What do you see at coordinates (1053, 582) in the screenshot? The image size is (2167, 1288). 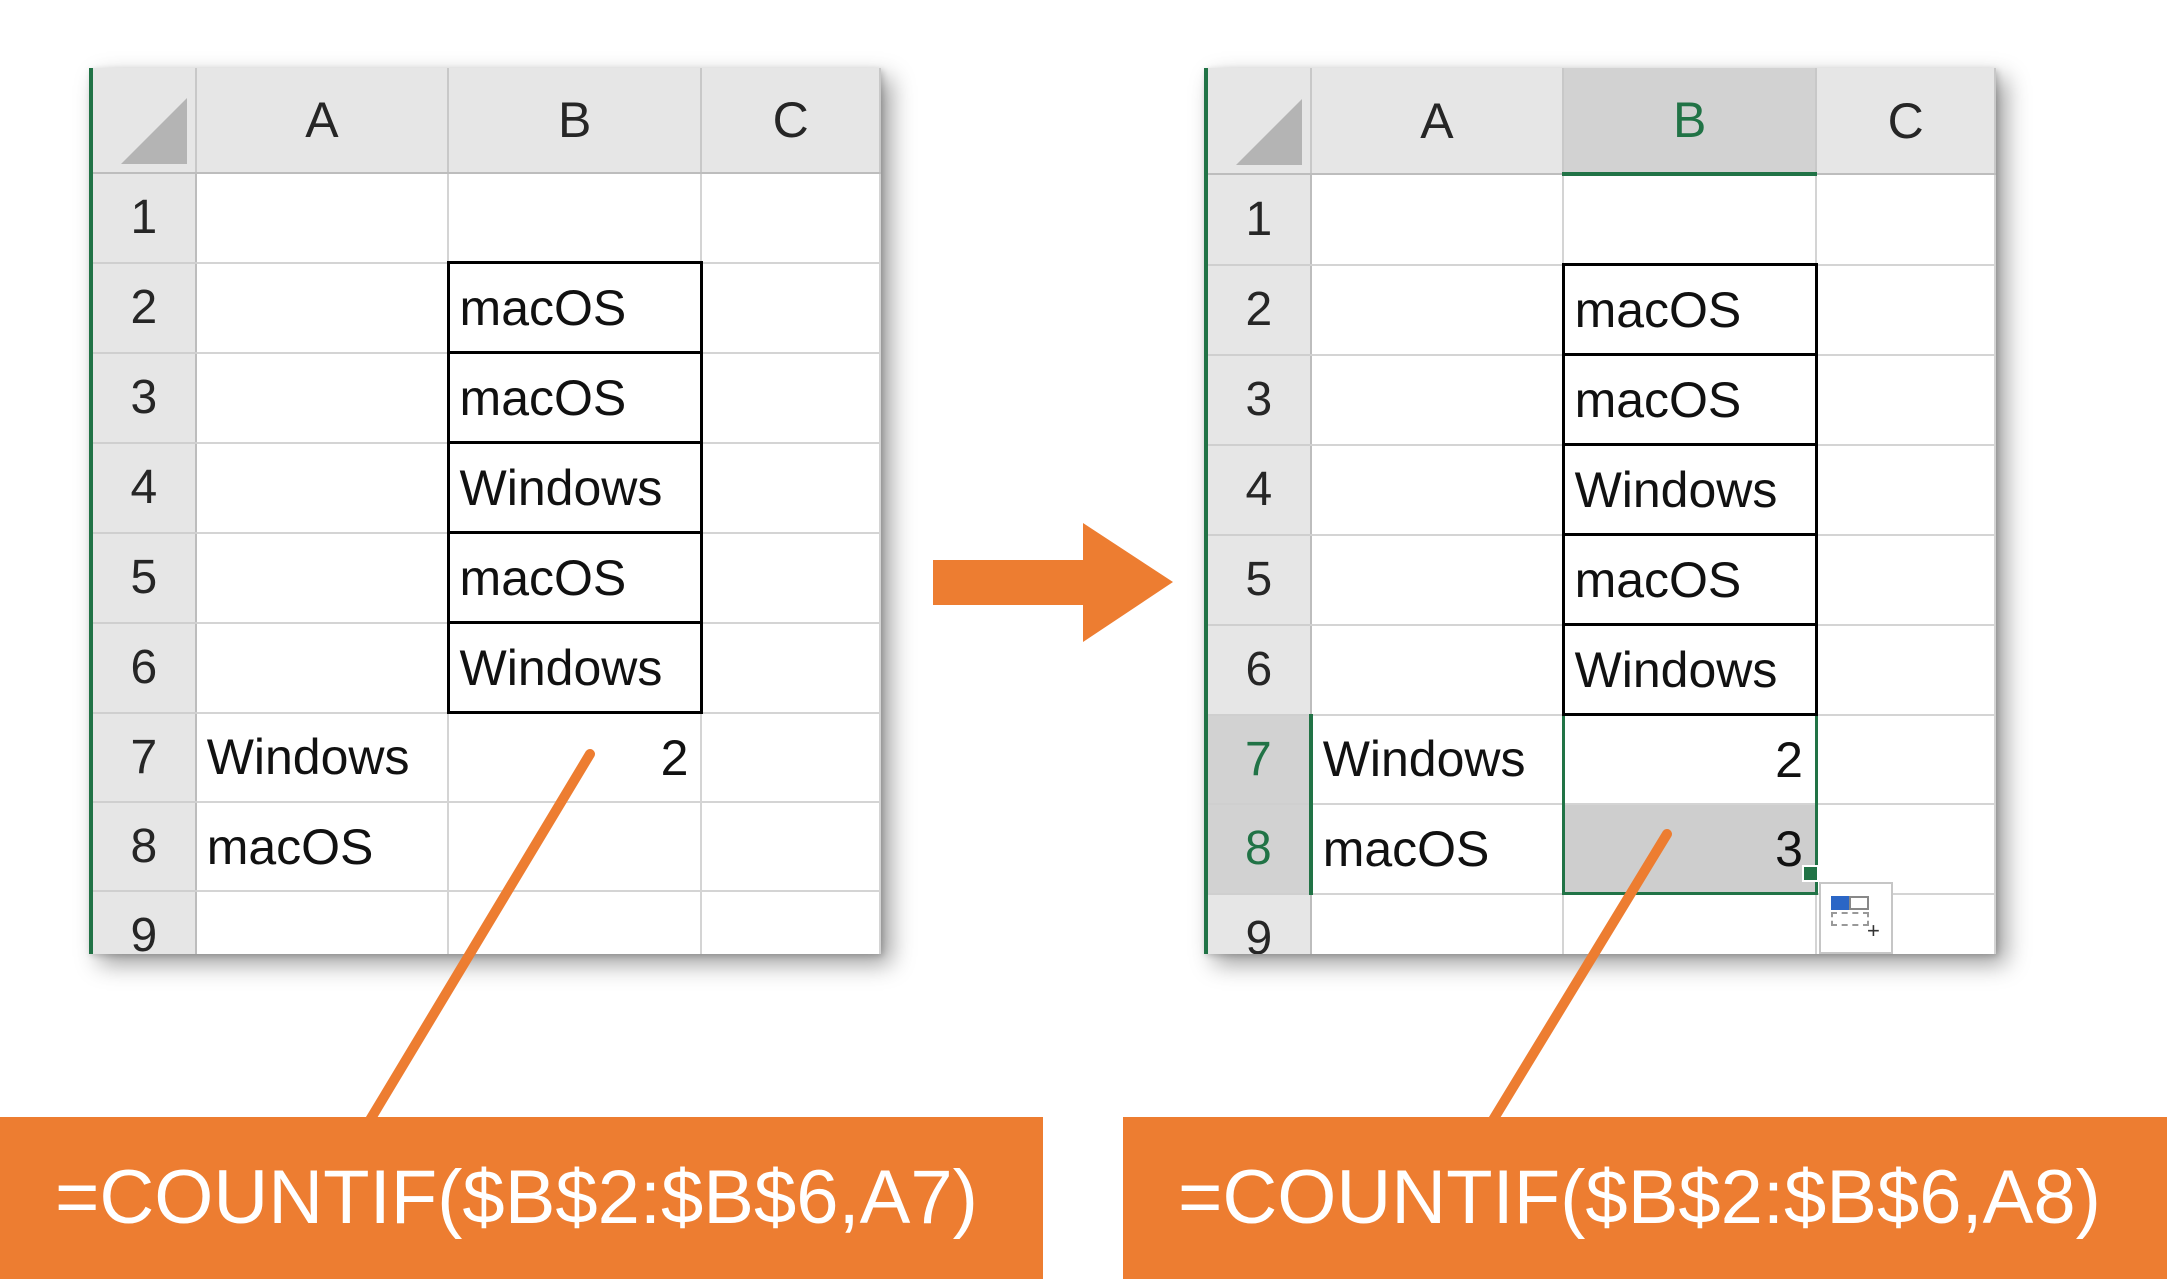 I see `right-arrow-icon` at bounding box center [1053, 582].